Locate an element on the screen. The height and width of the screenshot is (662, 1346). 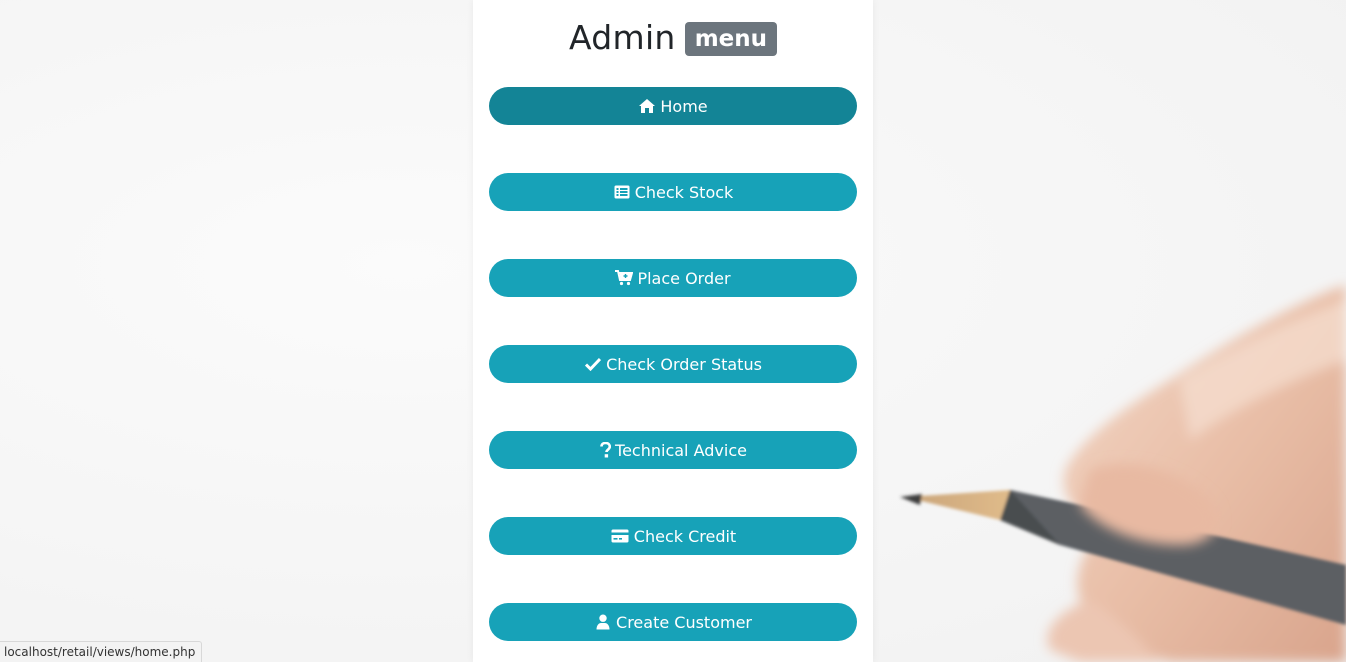
check-credit-button: Check Credit is located at coordinates (673, 536).